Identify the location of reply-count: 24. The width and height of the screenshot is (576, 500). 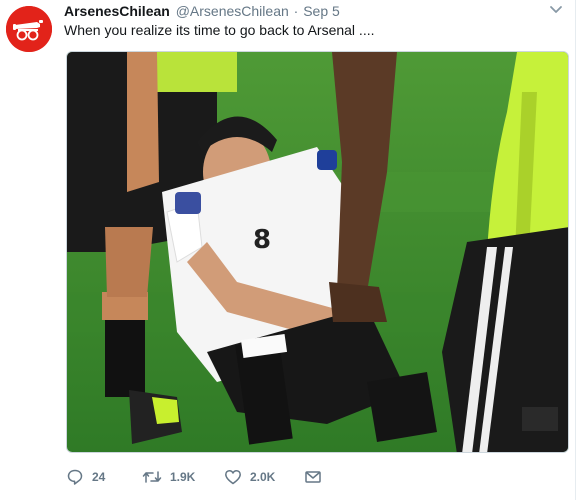
(99, 477).